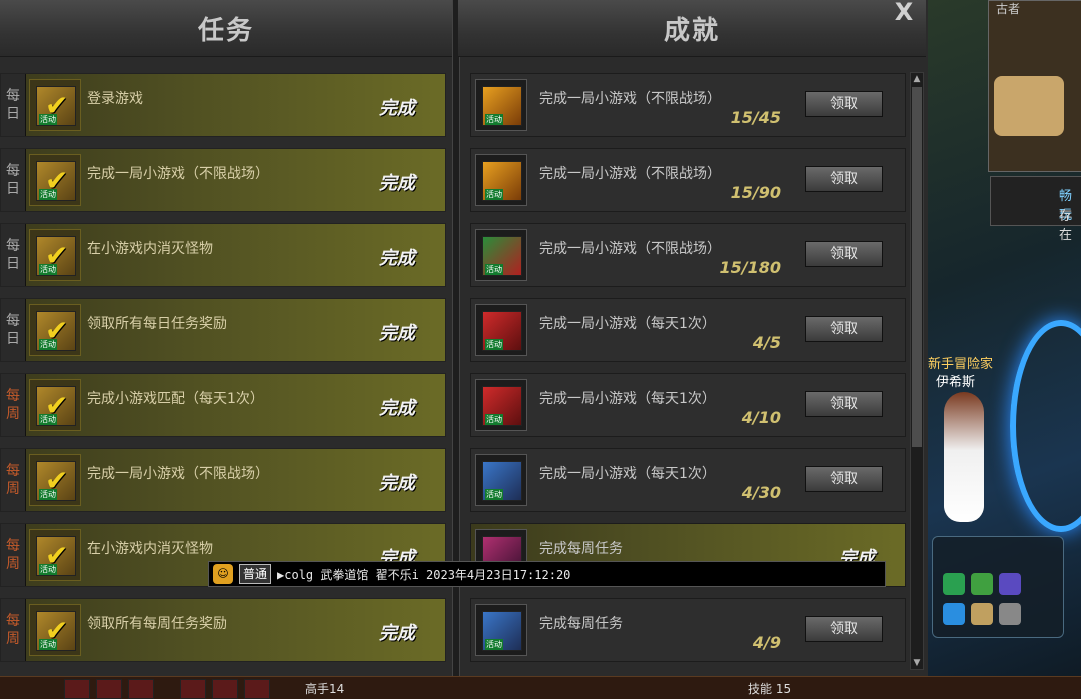 The image size is (1081, 699). What do you see at coordinates (226, 28) in the screenshot?
I see `quest-column-header: 任务` at bounding box center [226, 28].